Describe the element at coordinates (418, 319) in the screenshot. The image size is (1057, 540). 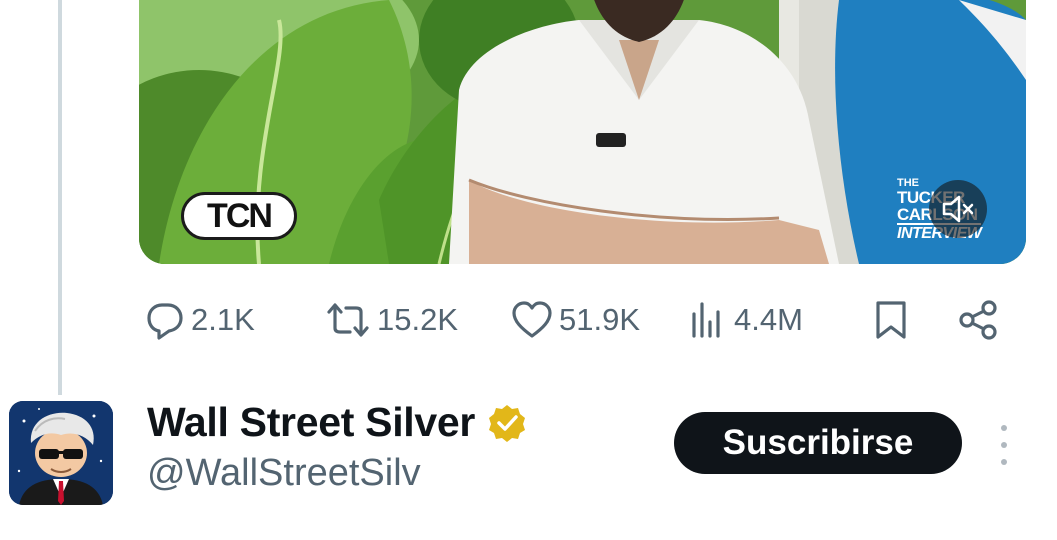
I see `repost-count: 15.2K` at that location.